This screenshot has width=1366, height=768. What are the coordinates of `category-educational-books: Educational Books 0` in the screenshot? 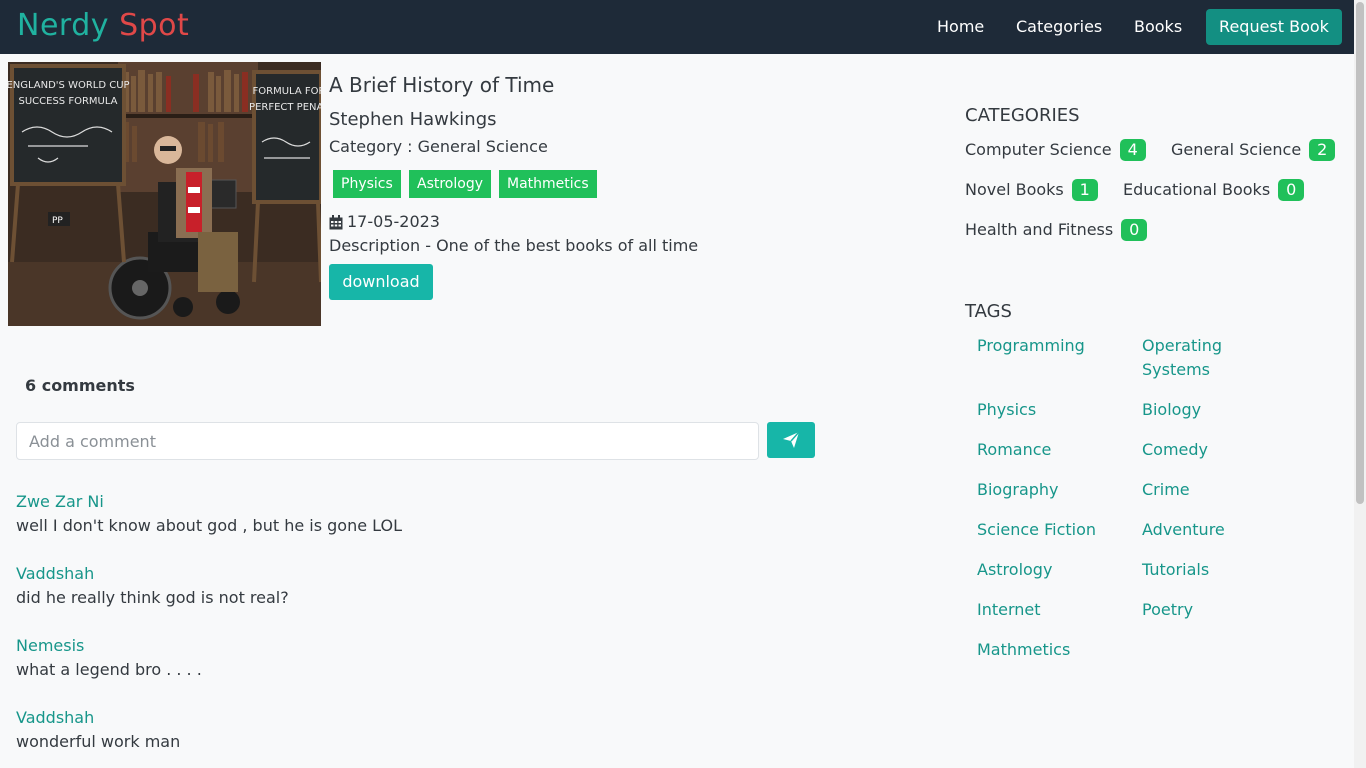 It's located at (1214, 190).